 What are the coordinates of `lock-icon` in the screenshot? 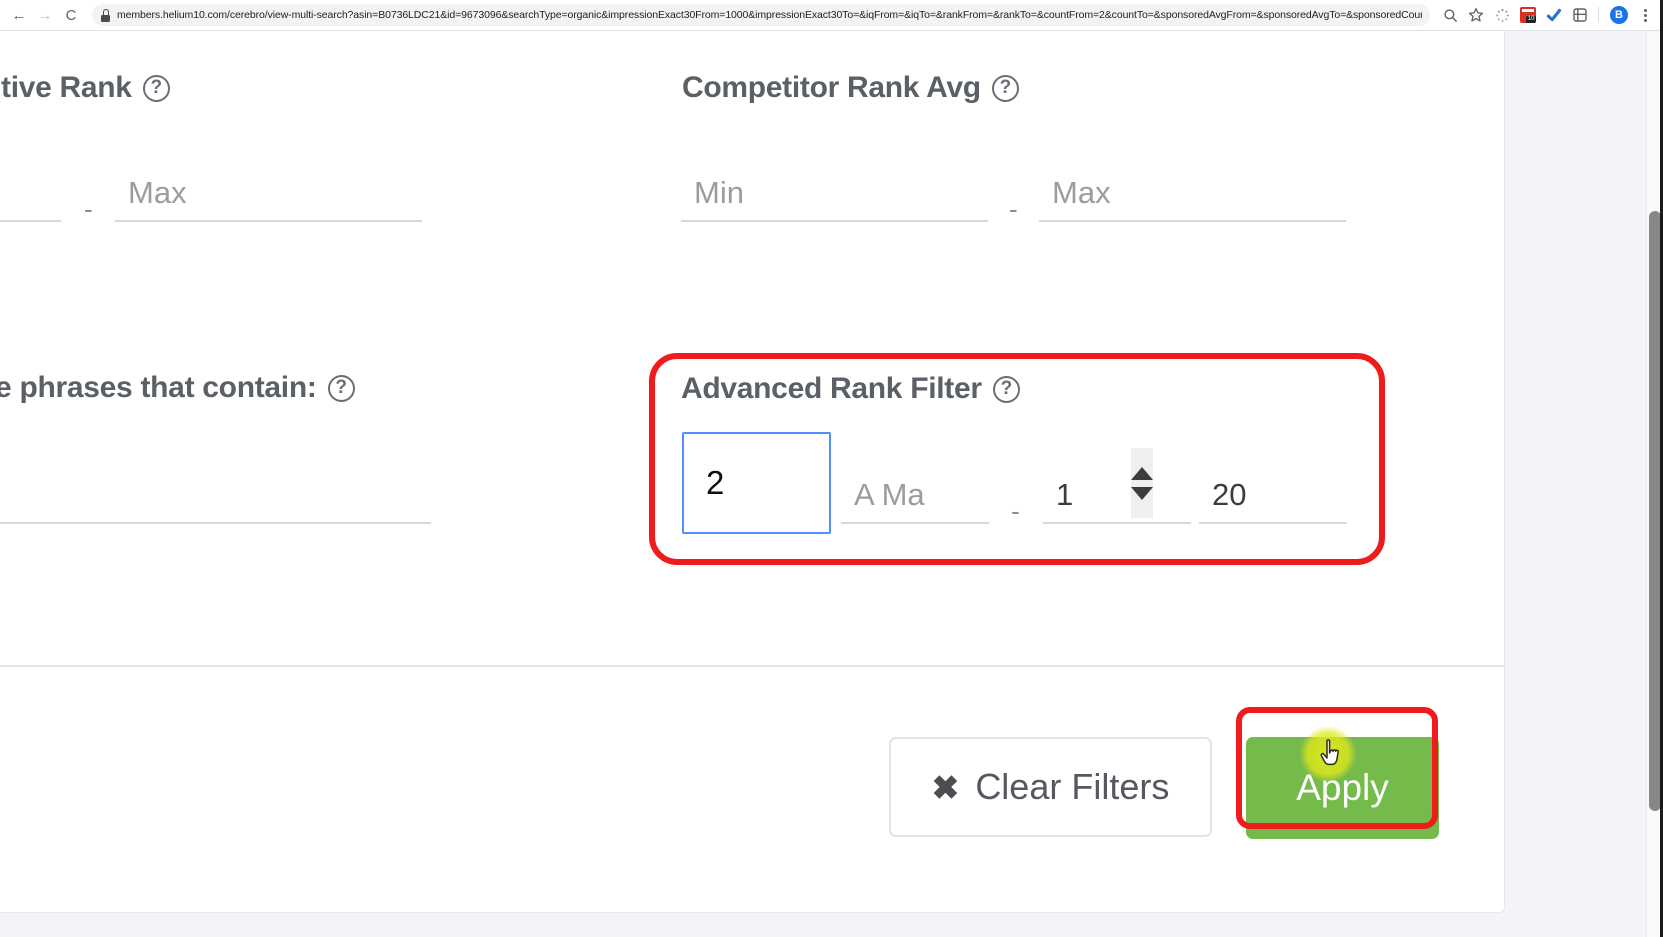 It's located at (105, 15).